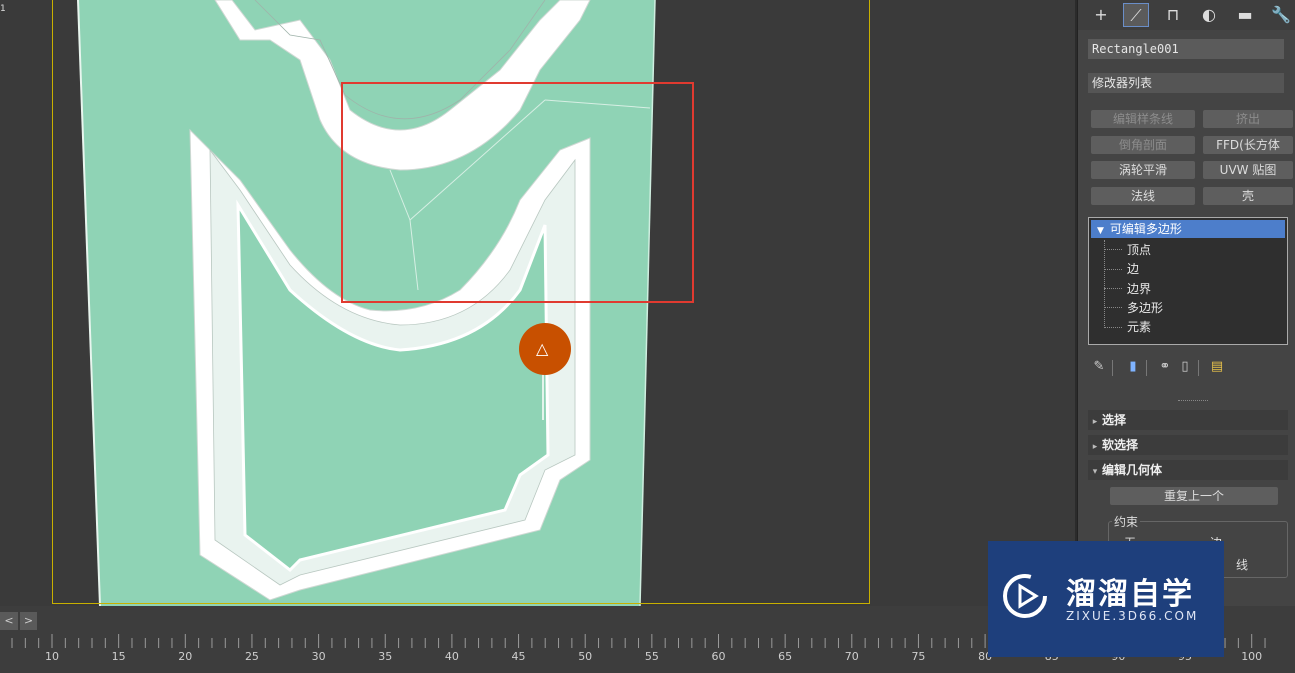 This screenshot has width=1295, height=673. I want to click on extrude-button: 挤出, so click(1248, 119).